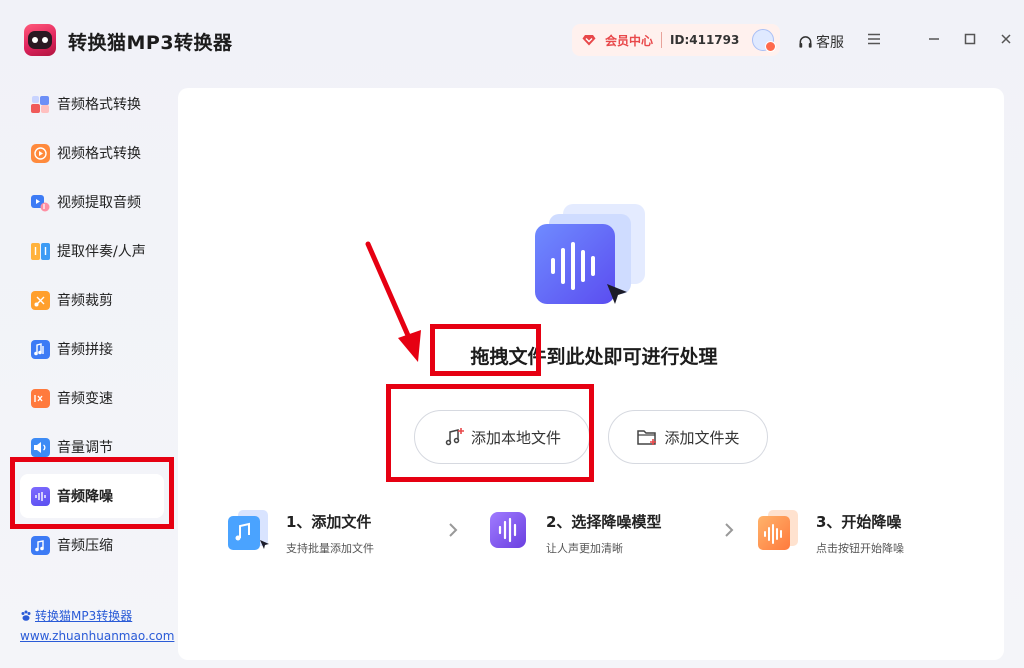 This screenshot has width=1024, height=668. What do you see at coordinates (300, 532) in the screenshot?
I see `step-add-file: 1、添加文件 支持批量添加文件` at bounding box center [300, 532].